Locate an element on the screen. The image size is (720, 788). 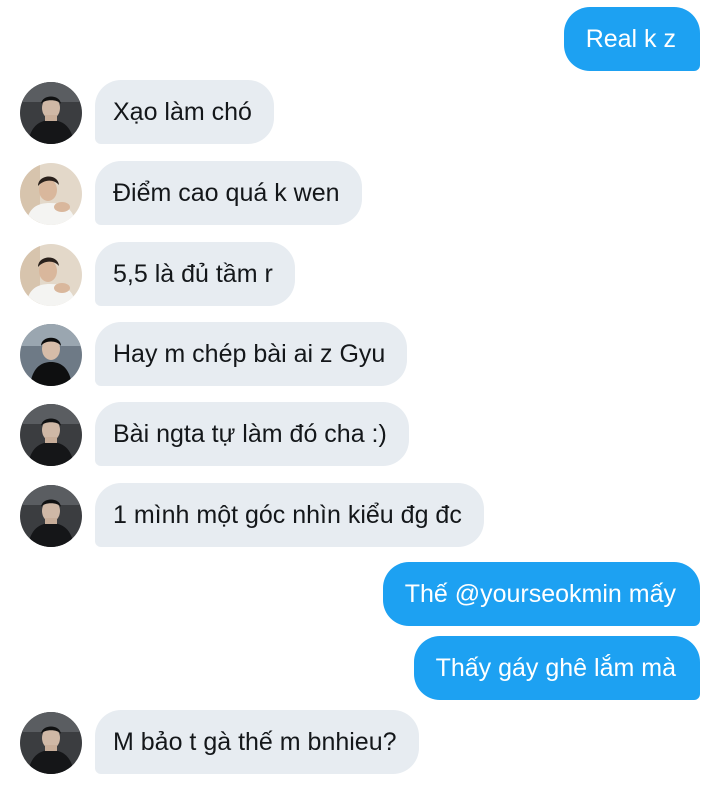
incoming-message-bubble: Bài ngta tự làm đó cha :) is located at coordinates (252, 434).